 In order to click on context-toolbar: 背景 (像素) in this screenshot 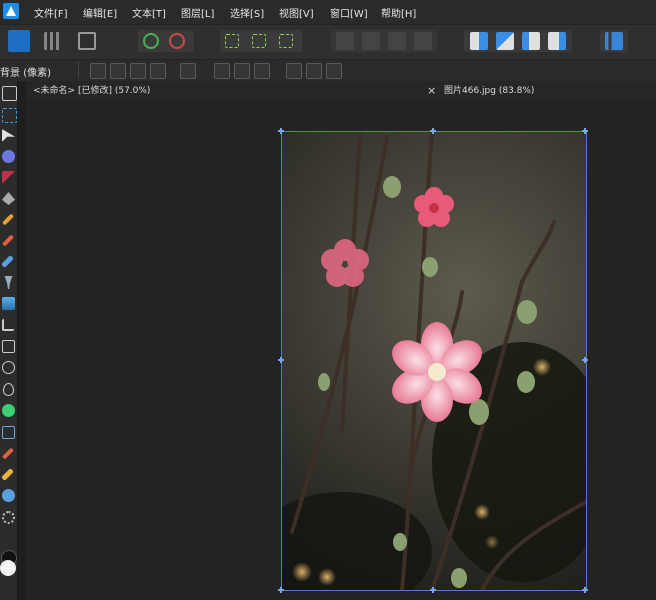, I will do `click(328, 70)`.